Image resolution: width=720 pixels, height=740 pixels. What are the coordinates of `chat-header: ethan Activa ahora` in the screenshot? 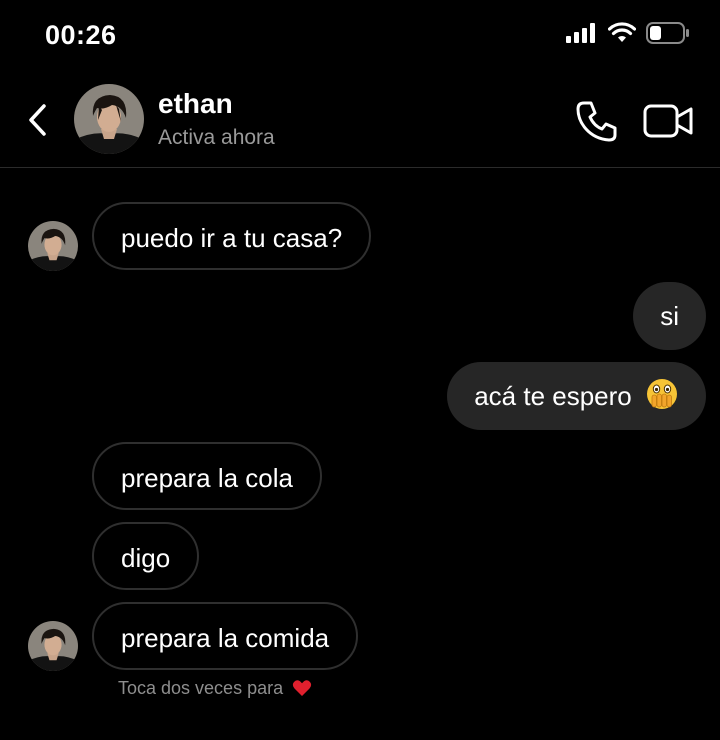 It's located at (360, 119).